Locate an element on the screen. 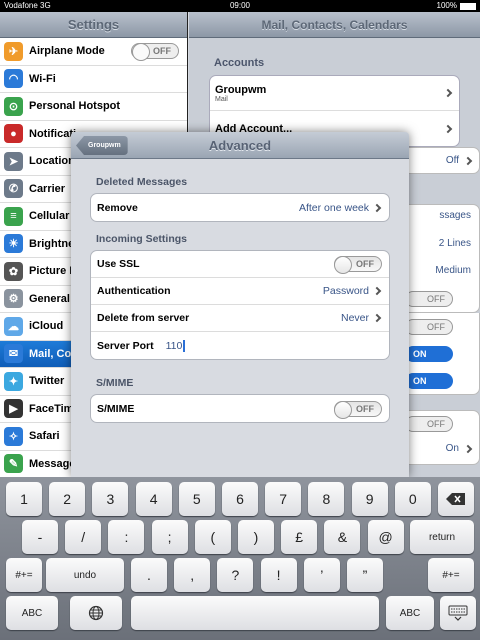  deleted-messages-heading: Deleted Messages is located at coordinates (142, 182).